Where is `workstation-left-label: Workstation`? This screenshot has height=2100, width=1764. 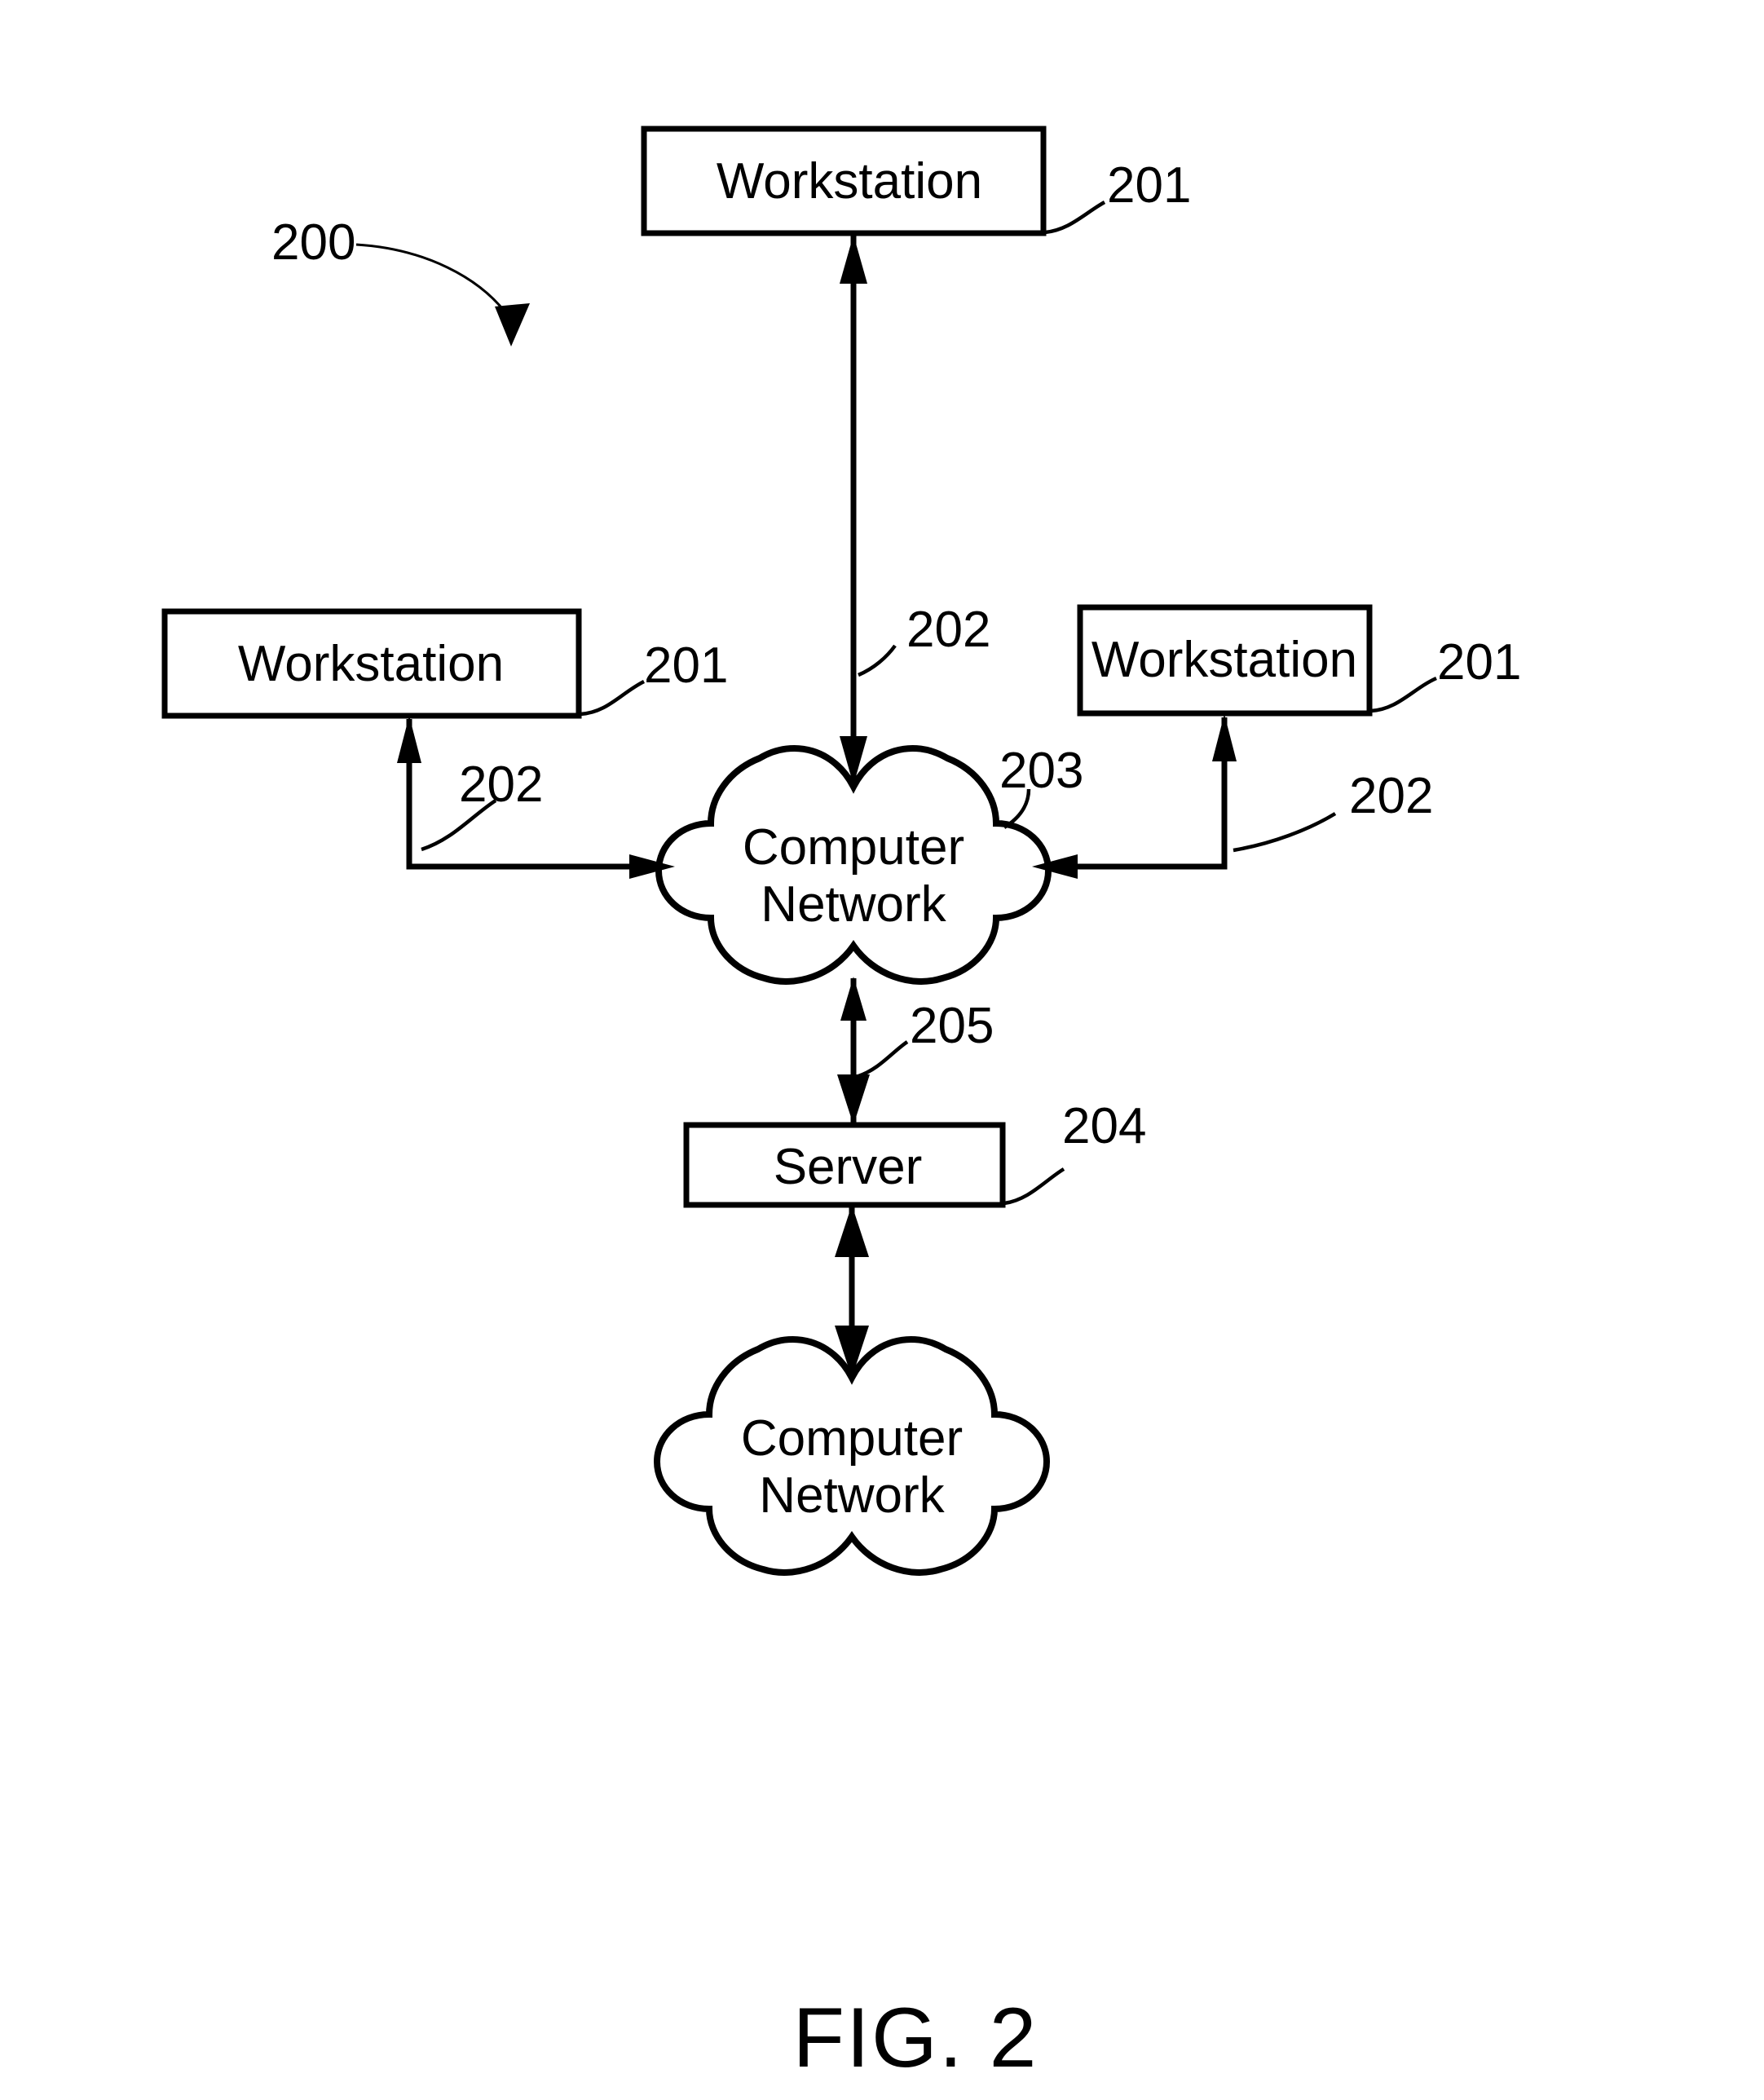
workstation-left-label: Workstation is located at coordinates (371, 664).